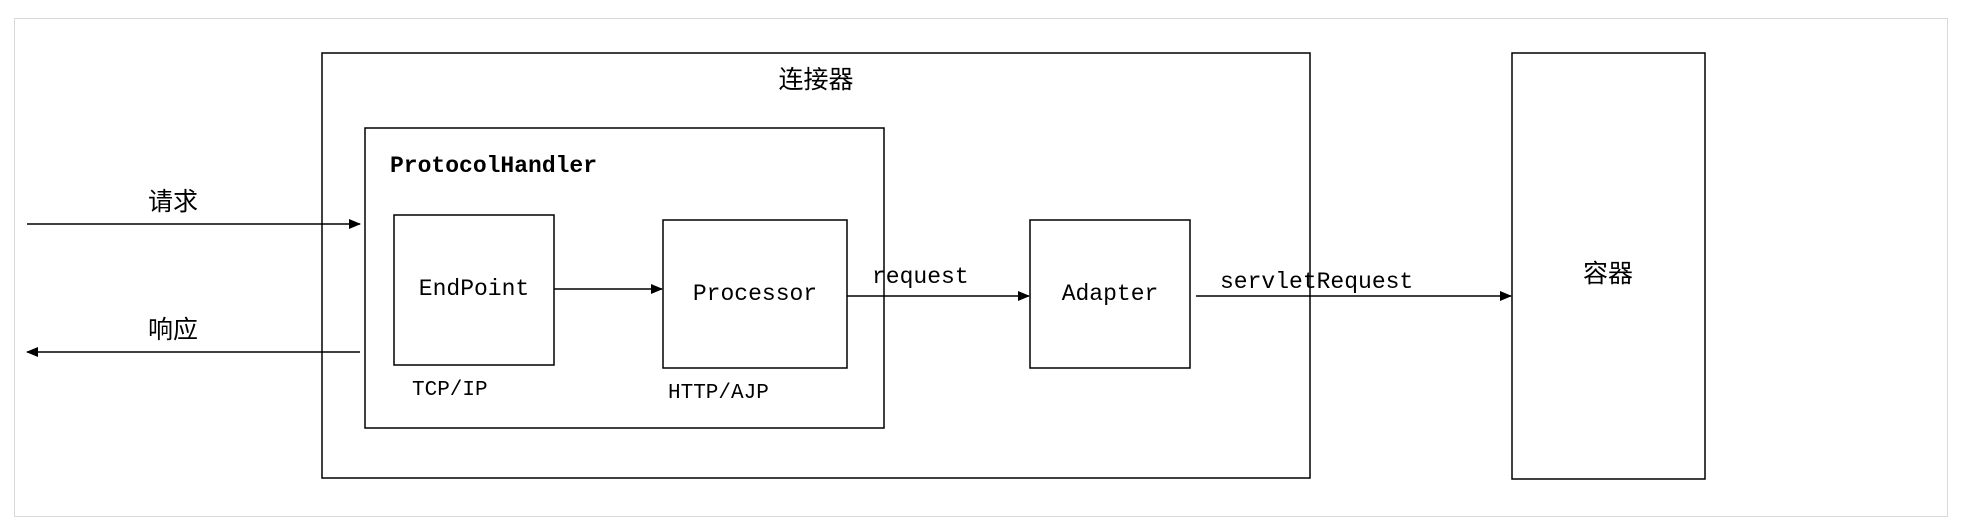 The height and width of the screenshot is (530, 1964). Describe the element at coordinates (815, 79) in the screenshot. I see `connector-label: 连接器` at that location.